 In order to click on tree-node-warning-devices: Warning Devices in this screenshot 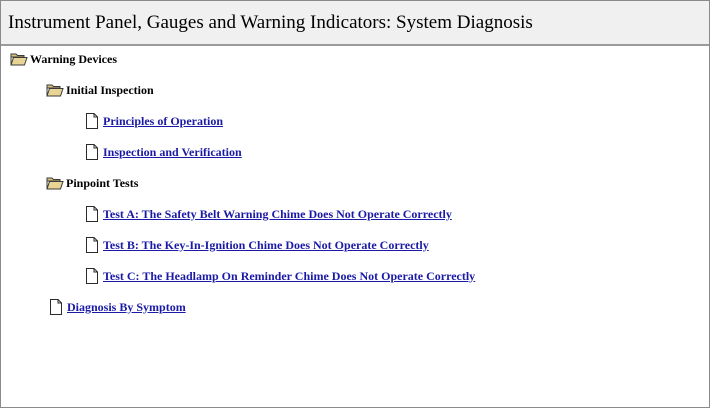, I will do `click(63, 59)`.